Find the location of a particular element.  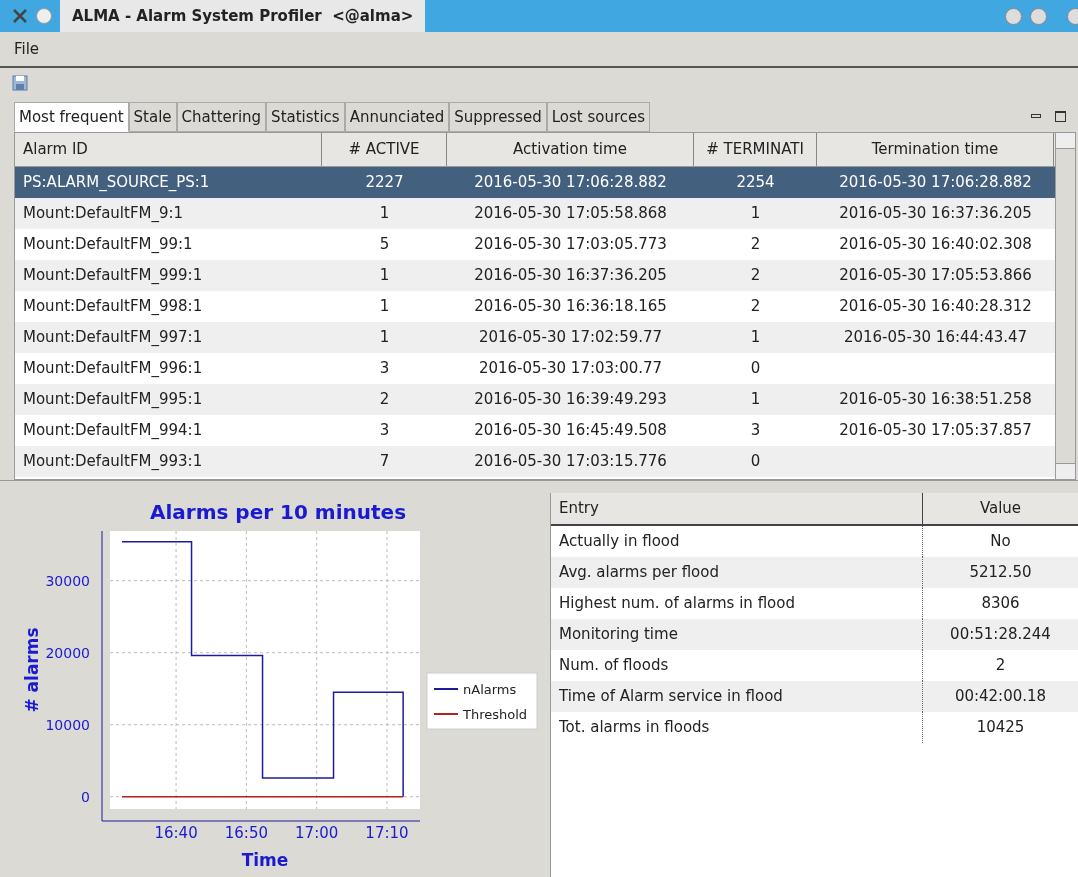

table-cell: 5 is located at coordinates (384, 244).